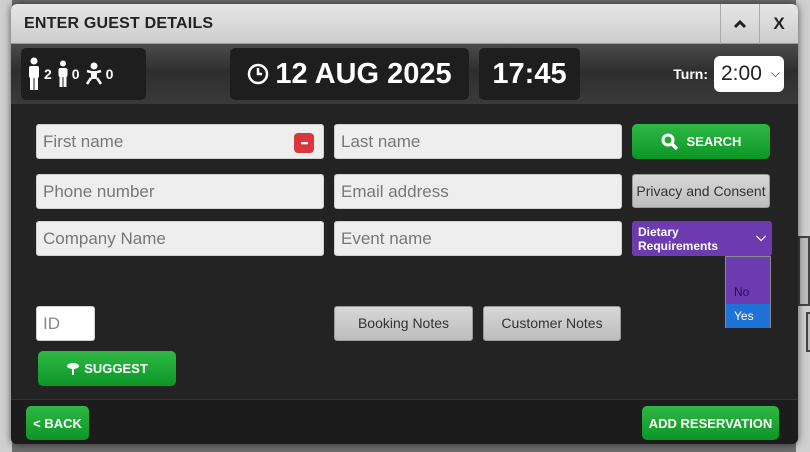 Image resolution: width=810 pixels, height=452 pixels. What do you see at coordinates (104, 238) in the screenshot?
I see `company-placeholder: Company Name` at bounding box center [104, 238].